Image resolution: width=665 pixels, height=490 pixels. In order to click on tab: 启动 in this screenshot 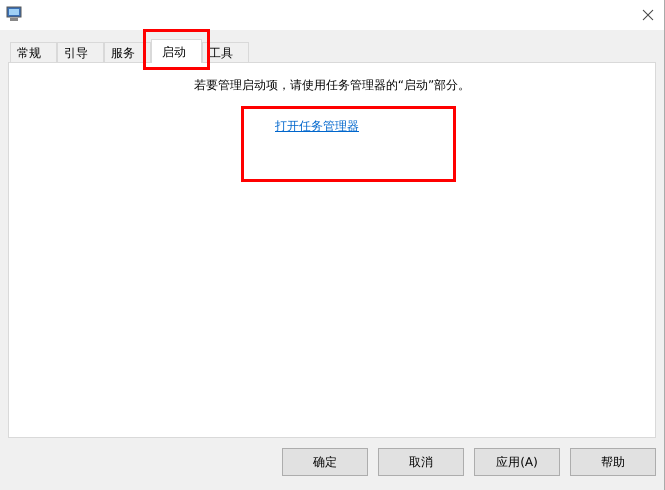, I will do `click(176, 51)`.